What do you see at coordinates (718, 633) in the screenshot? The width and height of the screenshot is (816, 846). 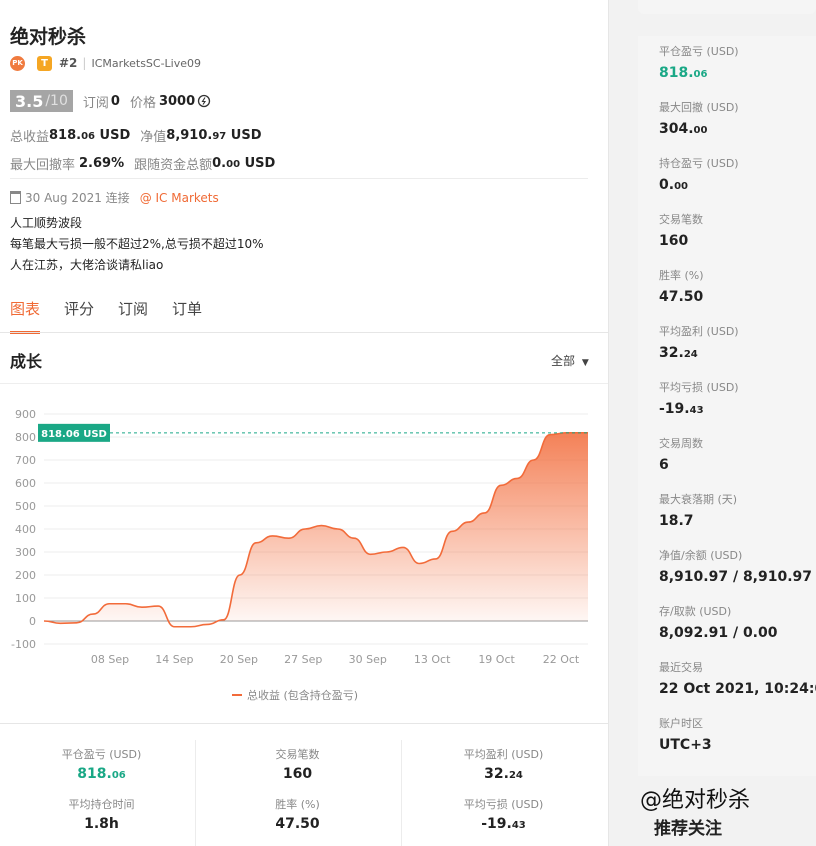 I see `side-stat-value: 8,092.91 / 0.00` at bounding box center [718, 633].